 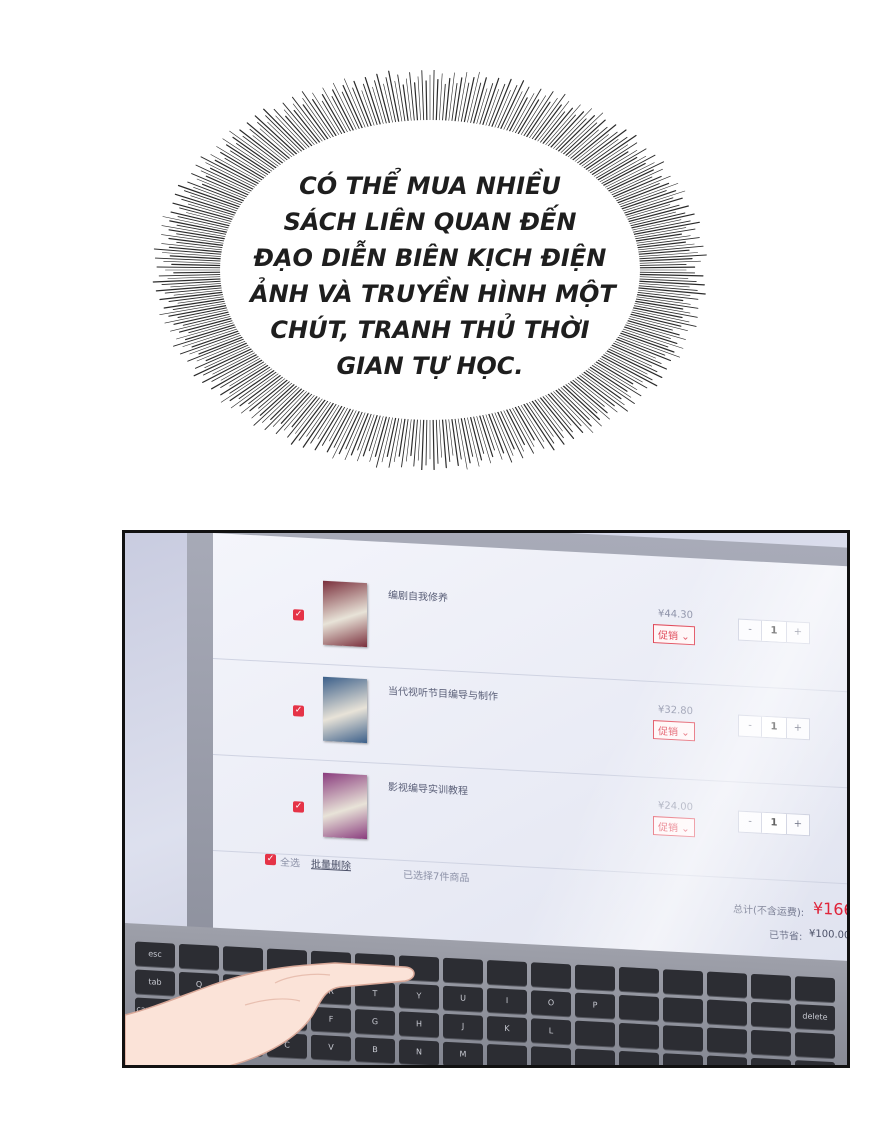 What do you see at coordinates (430, 258) in the screenshot?
I see `bubble-line: ĐẠO DIỄN BIÊN KỊCH ĐIỆN` at bounding box center [430, 258].